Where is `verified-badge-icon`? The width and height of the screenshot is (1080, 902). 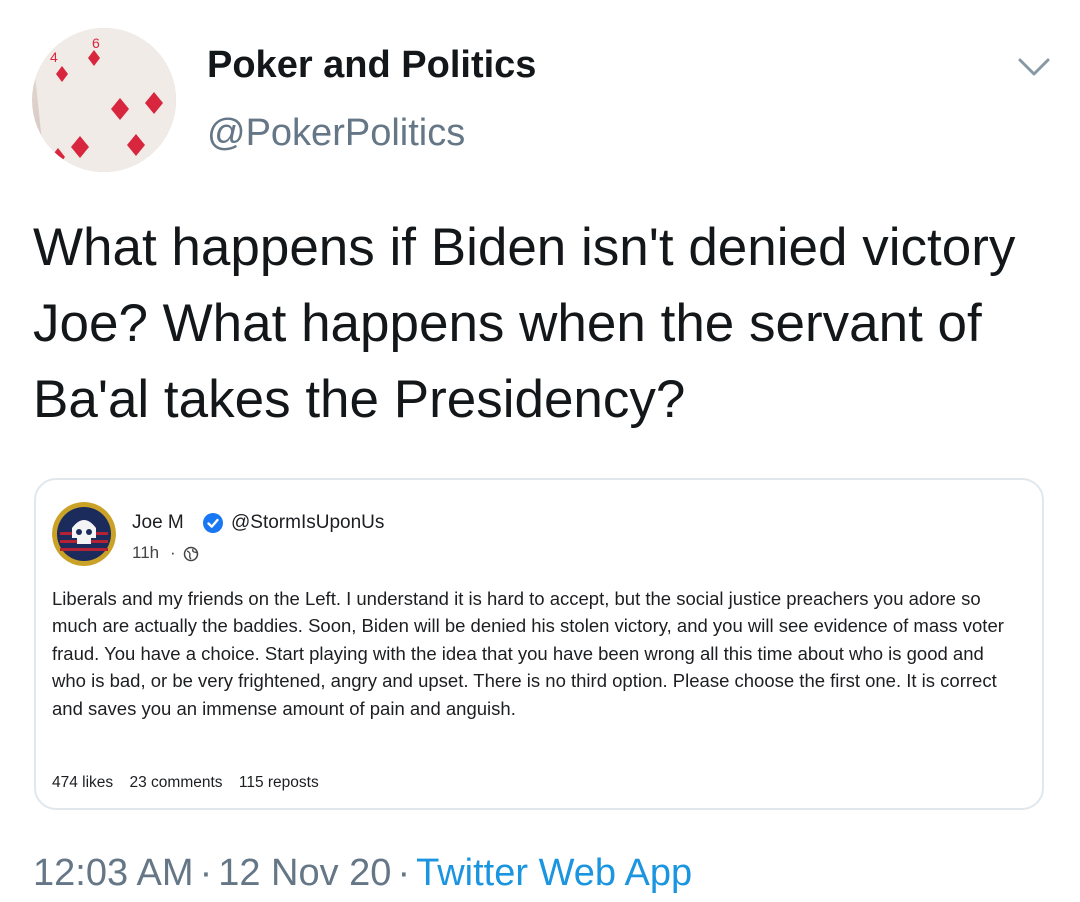
verified-badge-icon is located at coordinates (213, 523).